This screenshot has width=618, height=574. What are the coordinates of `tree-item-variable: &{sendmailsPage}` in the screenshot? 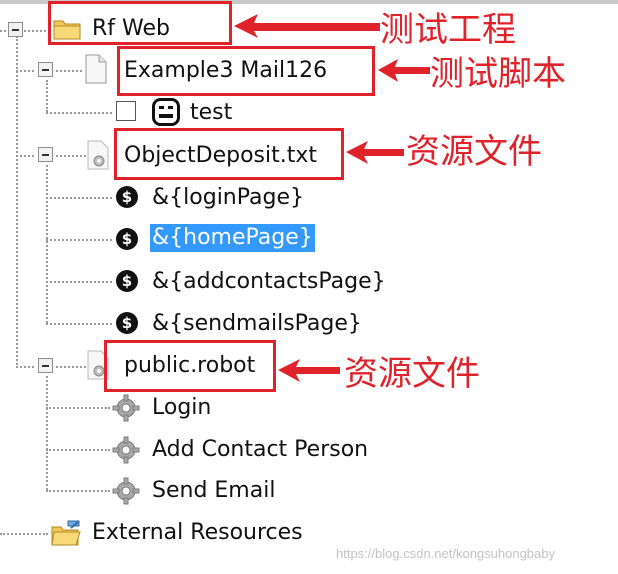 It's located at (257, 324).